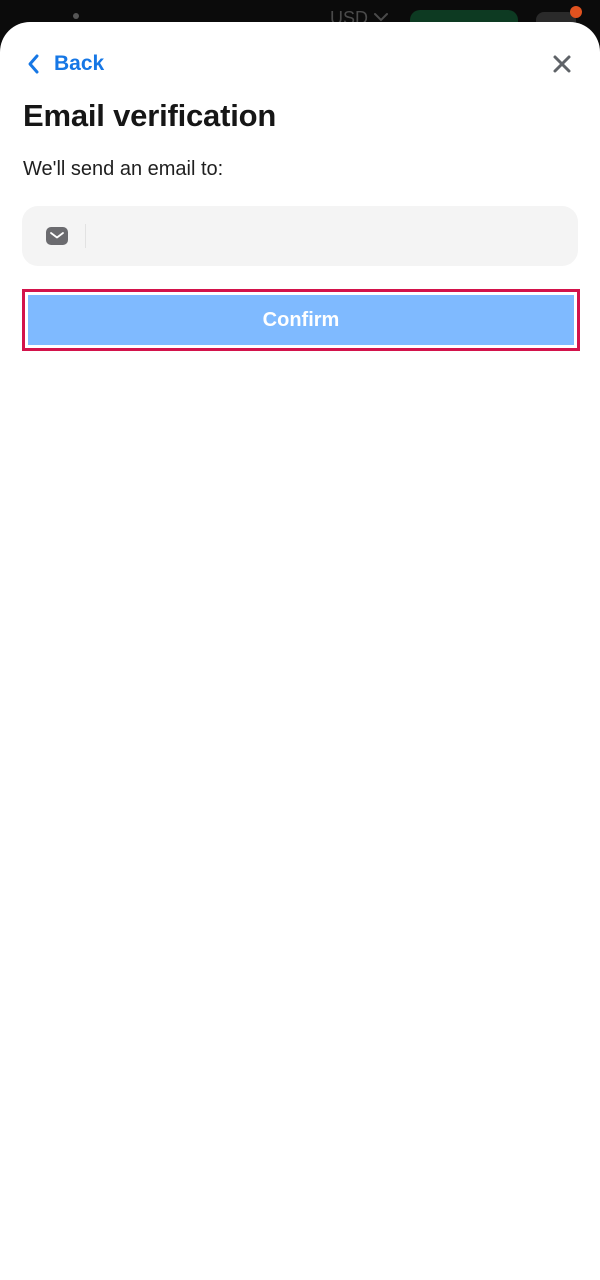  I want to click on close-icon, so click(562, 64).